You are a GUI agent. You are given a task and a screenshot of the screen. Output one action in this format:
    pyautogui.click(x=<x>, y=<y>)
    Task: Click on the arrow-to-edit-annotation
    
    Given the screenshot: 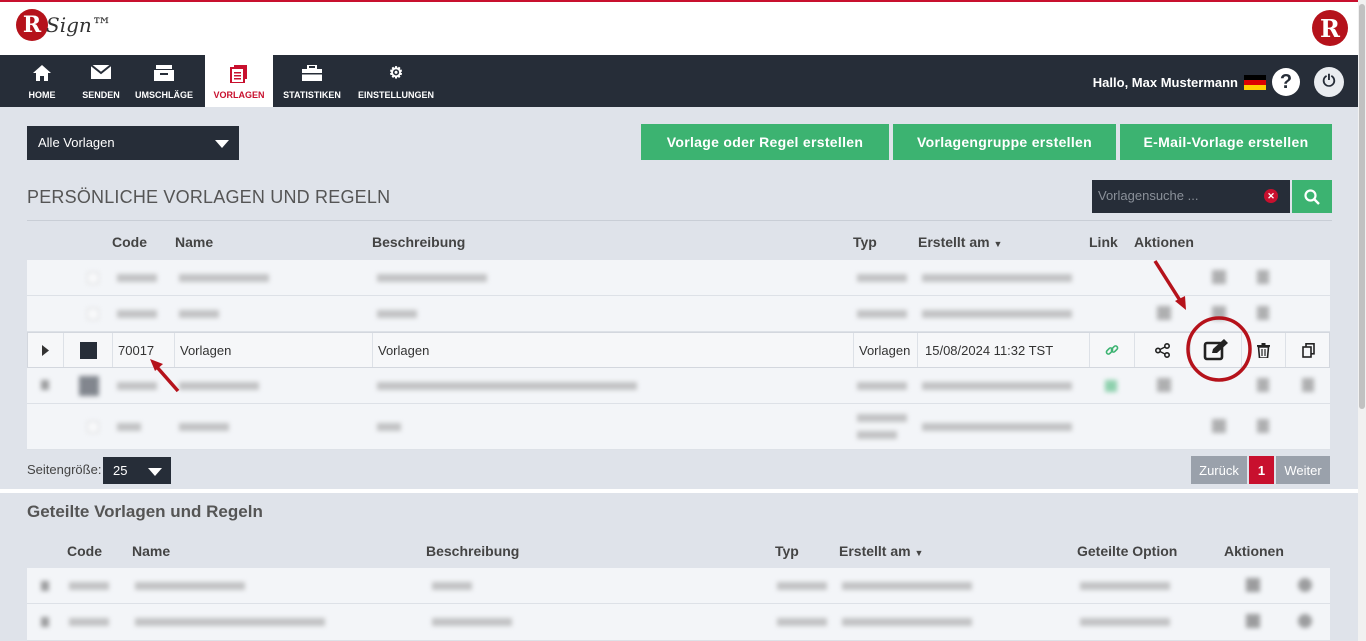 What is the action you would take?
    pyautogui.click(x=1169, y=285)
    